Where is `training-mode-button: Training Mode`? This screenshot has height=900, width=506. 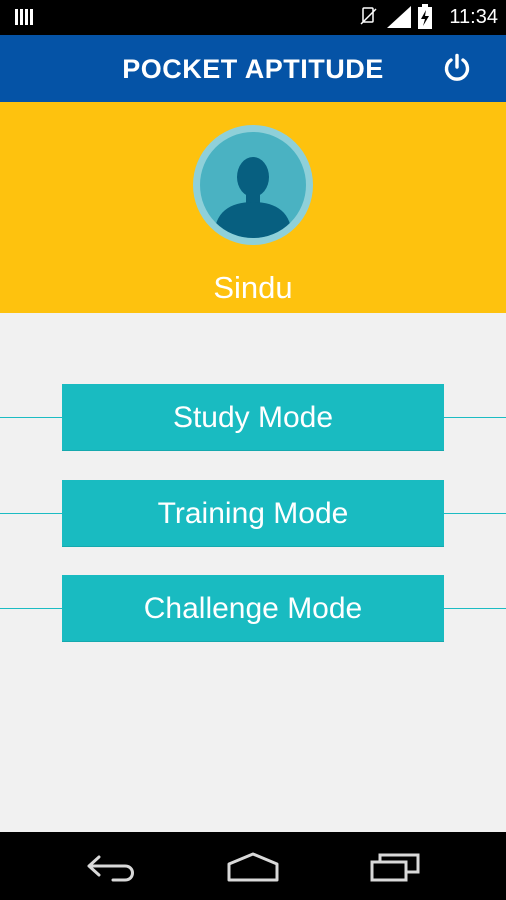
training-mode-button: Training Mode is located at coordinates (253, 513).